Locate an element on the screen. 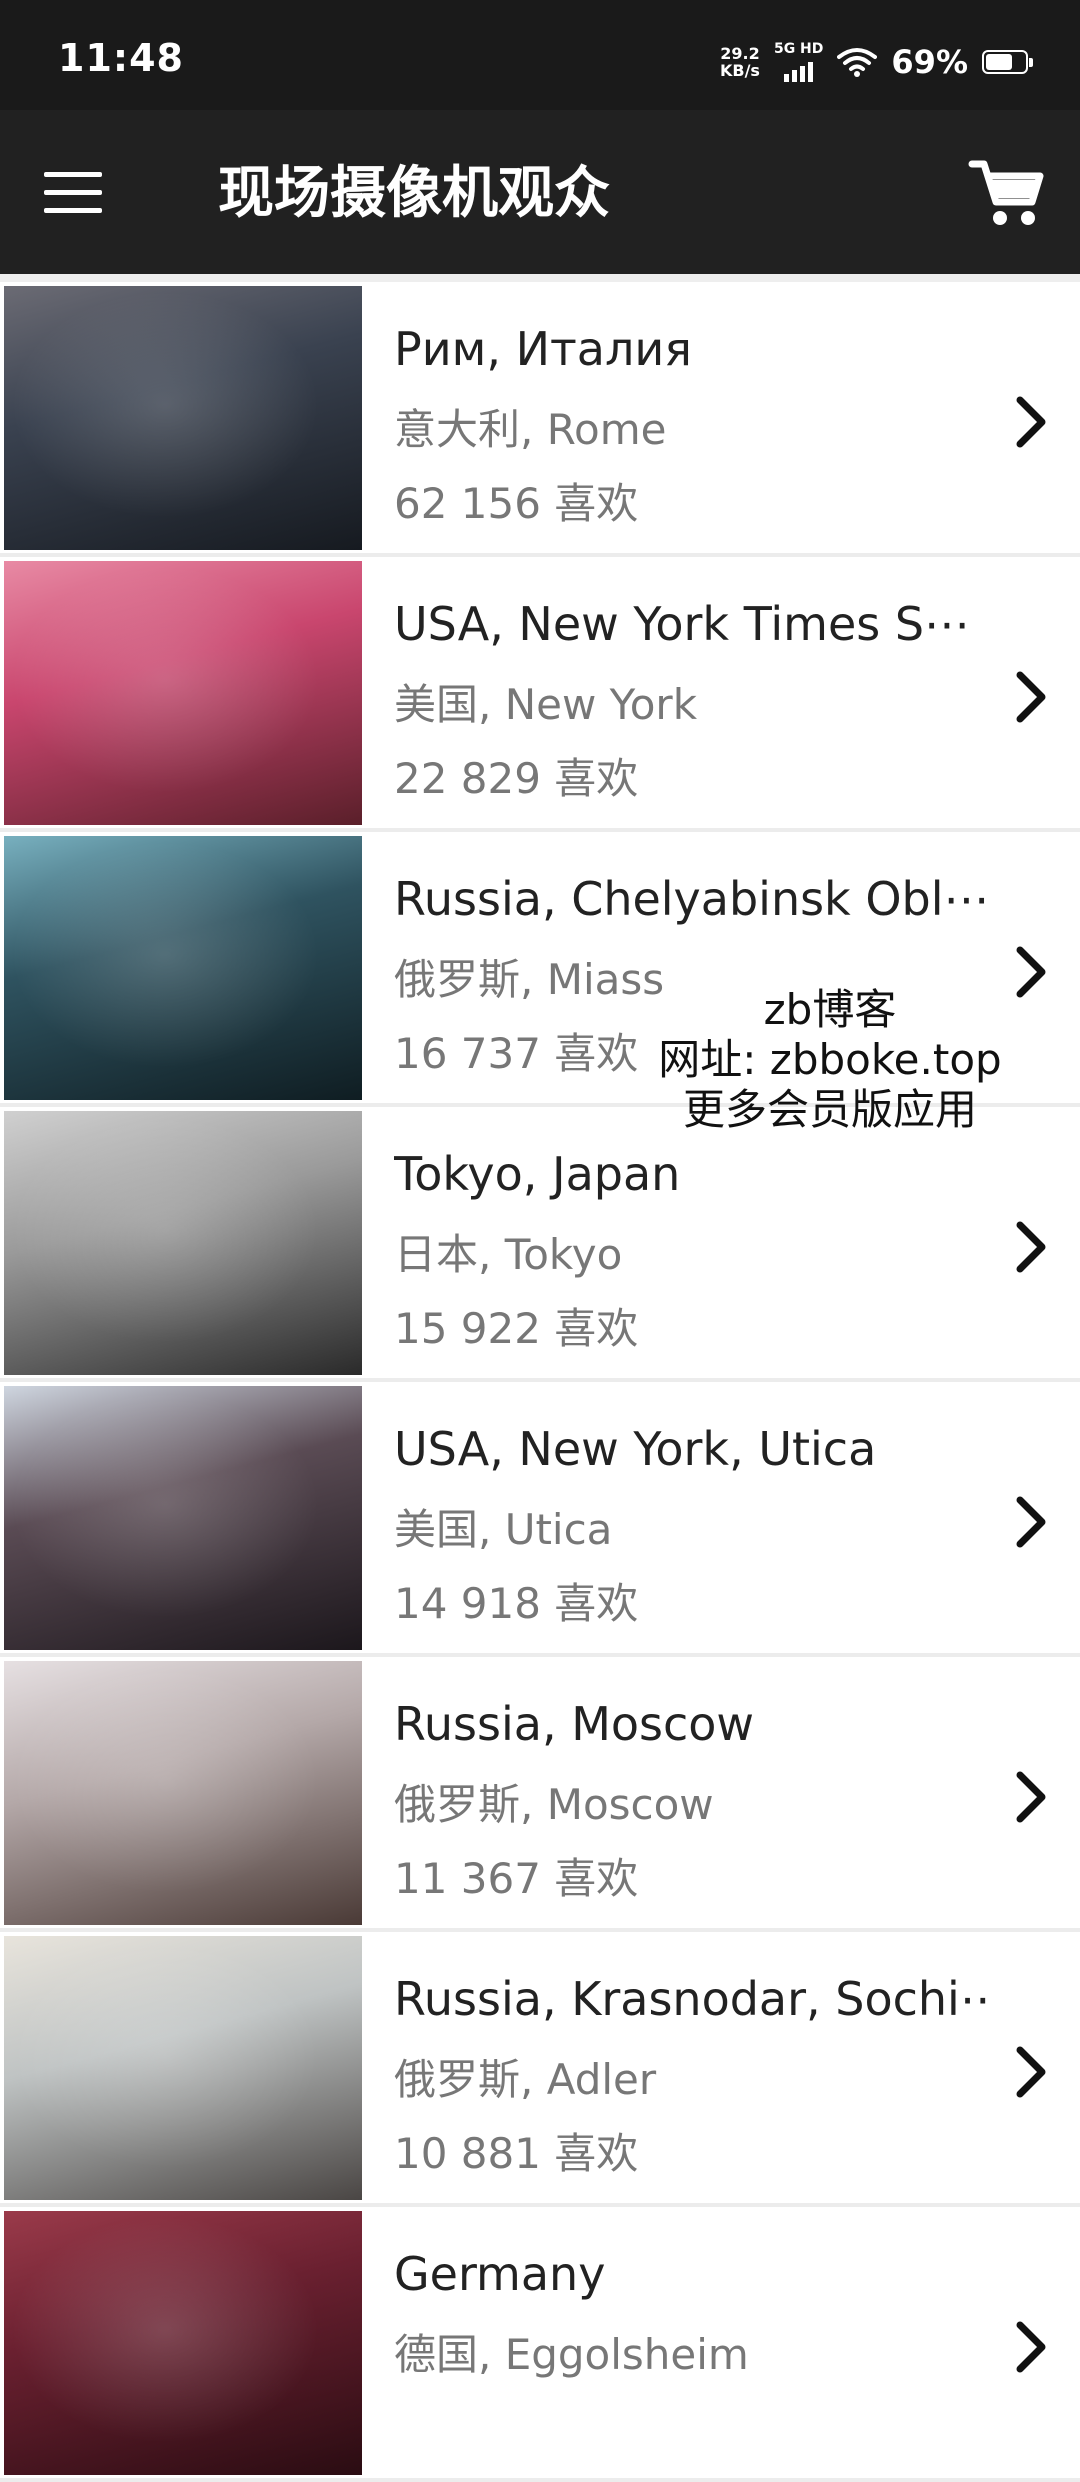 The image size is (1080, 2482). hamburger-menu-icon is located at coordinates (84, 192).